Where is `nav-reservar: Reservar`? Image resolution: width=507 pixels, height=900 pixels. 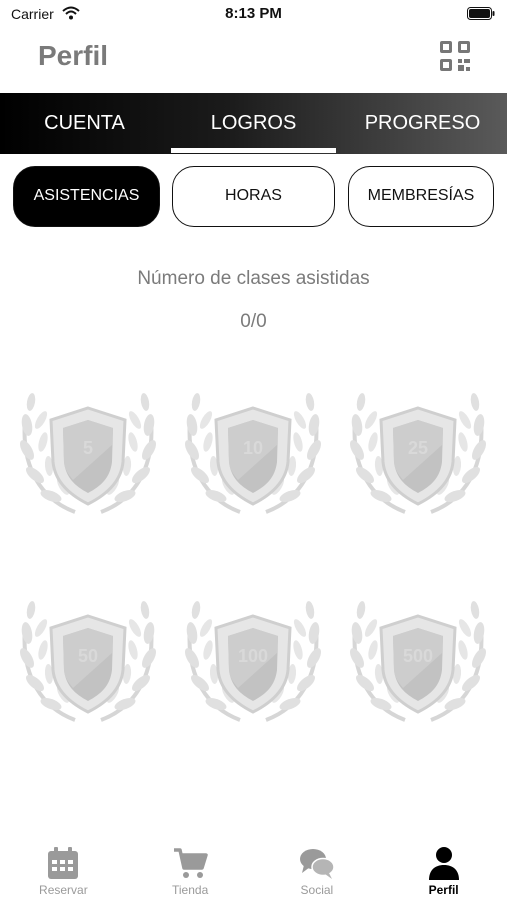 nav-reservar: Reservar is located at coordinates (63, 870).